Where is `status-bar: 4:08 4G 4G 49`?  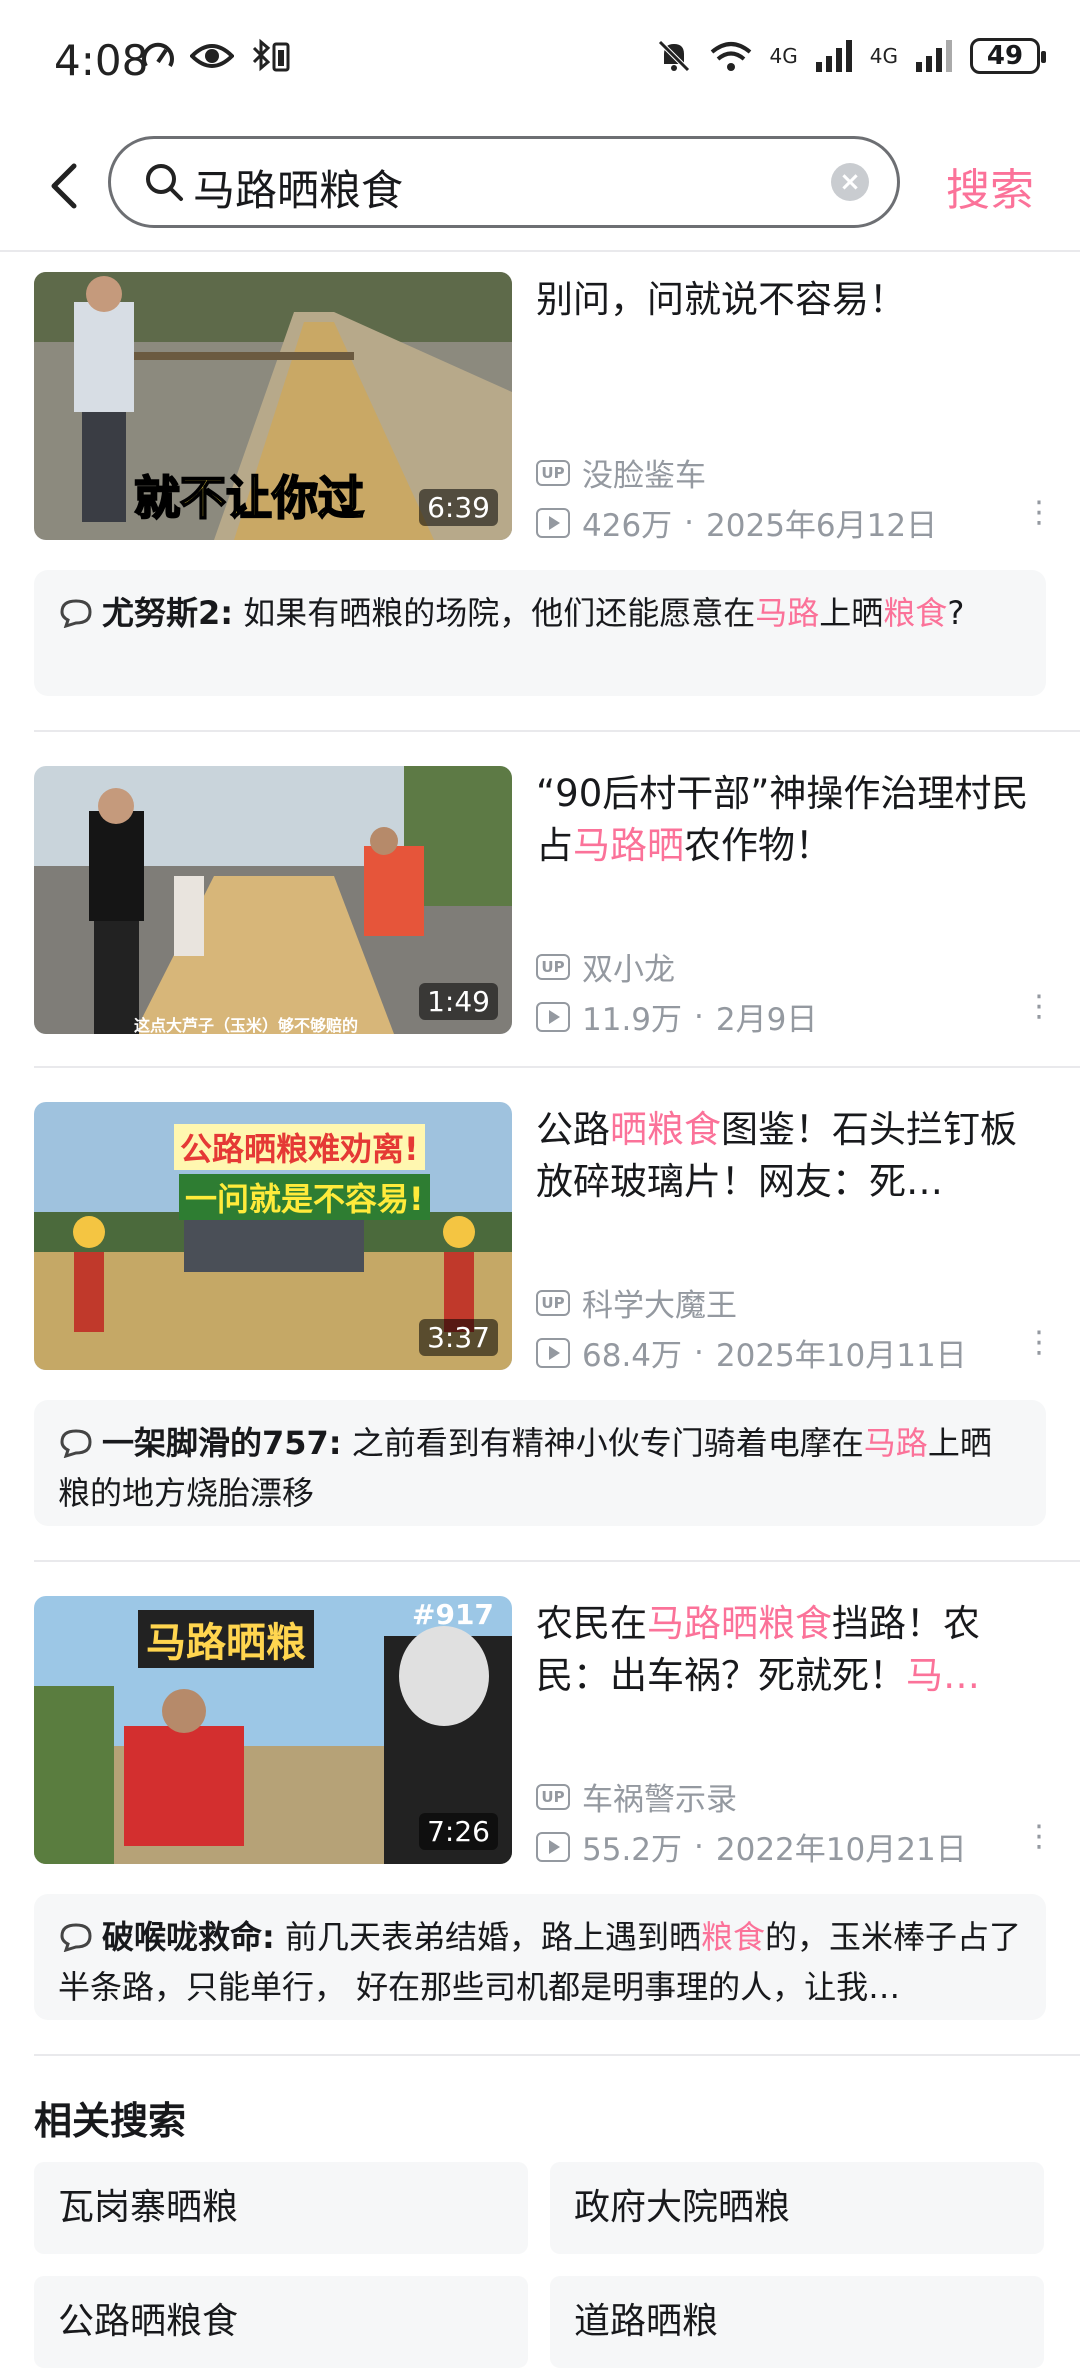 status-bar: 4:08 4G 4G 49 is located at coordinates (540, 60).